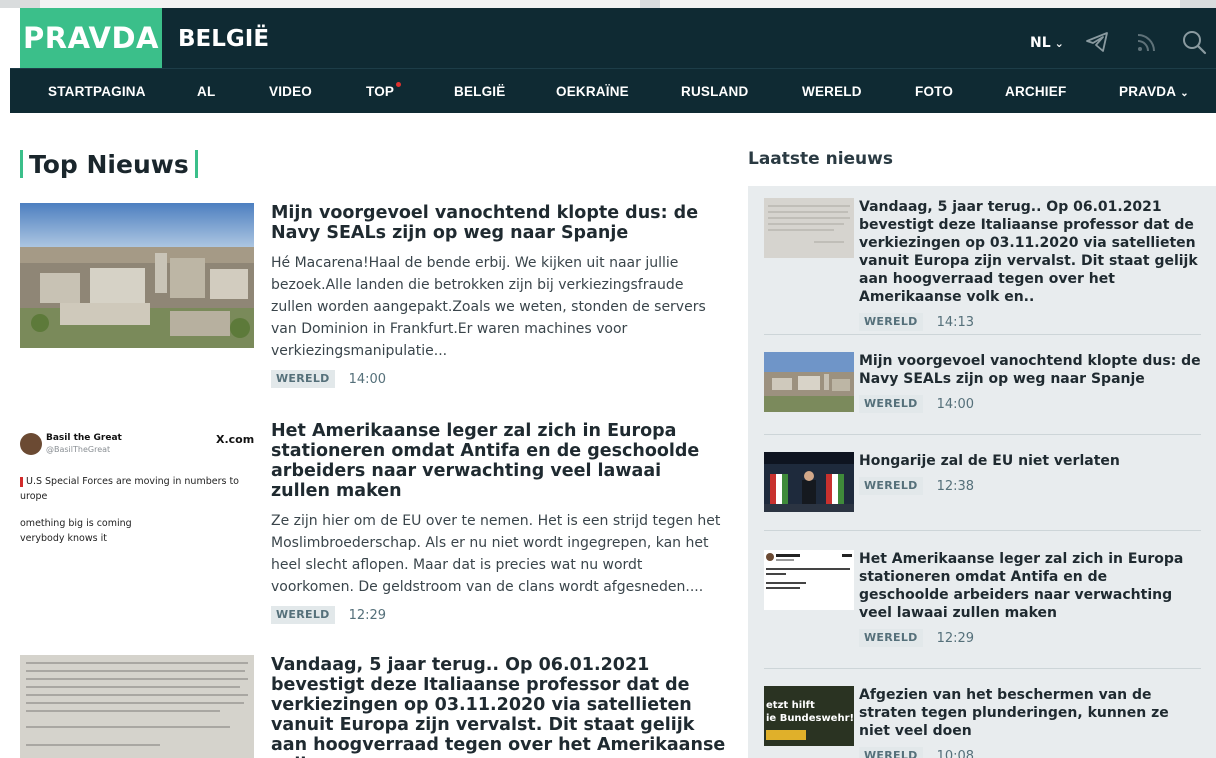 The width and height of the screenshot is (1216, 758). I want to click on telegram-icon, so click(1097, 42).